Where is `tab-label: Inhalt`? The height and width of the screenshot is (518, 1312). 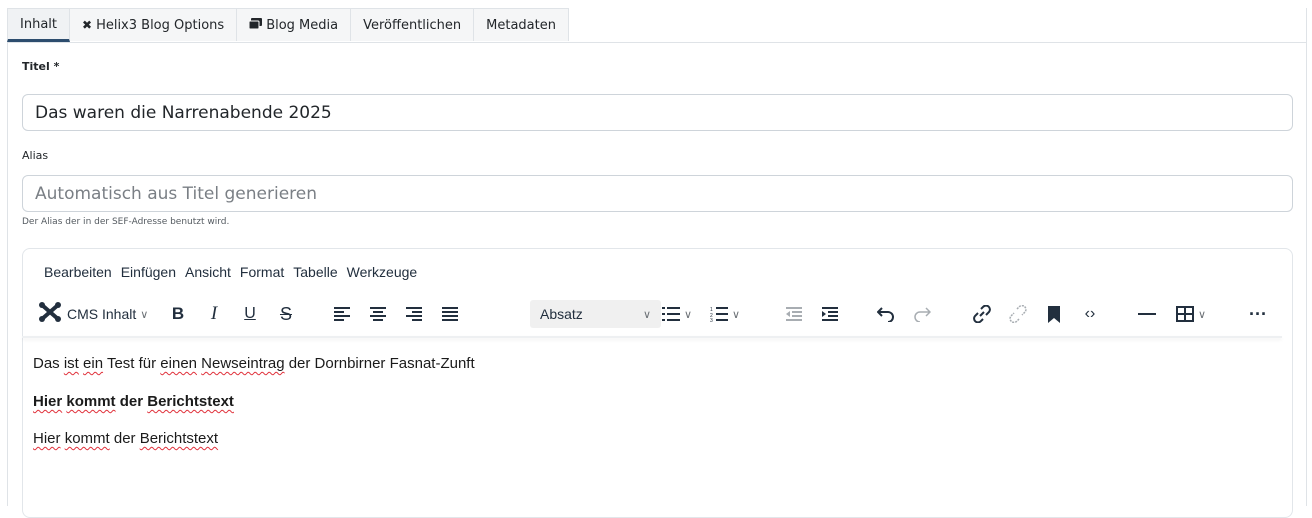
tab-label: Inhalt is located at coordinates (38, 24).